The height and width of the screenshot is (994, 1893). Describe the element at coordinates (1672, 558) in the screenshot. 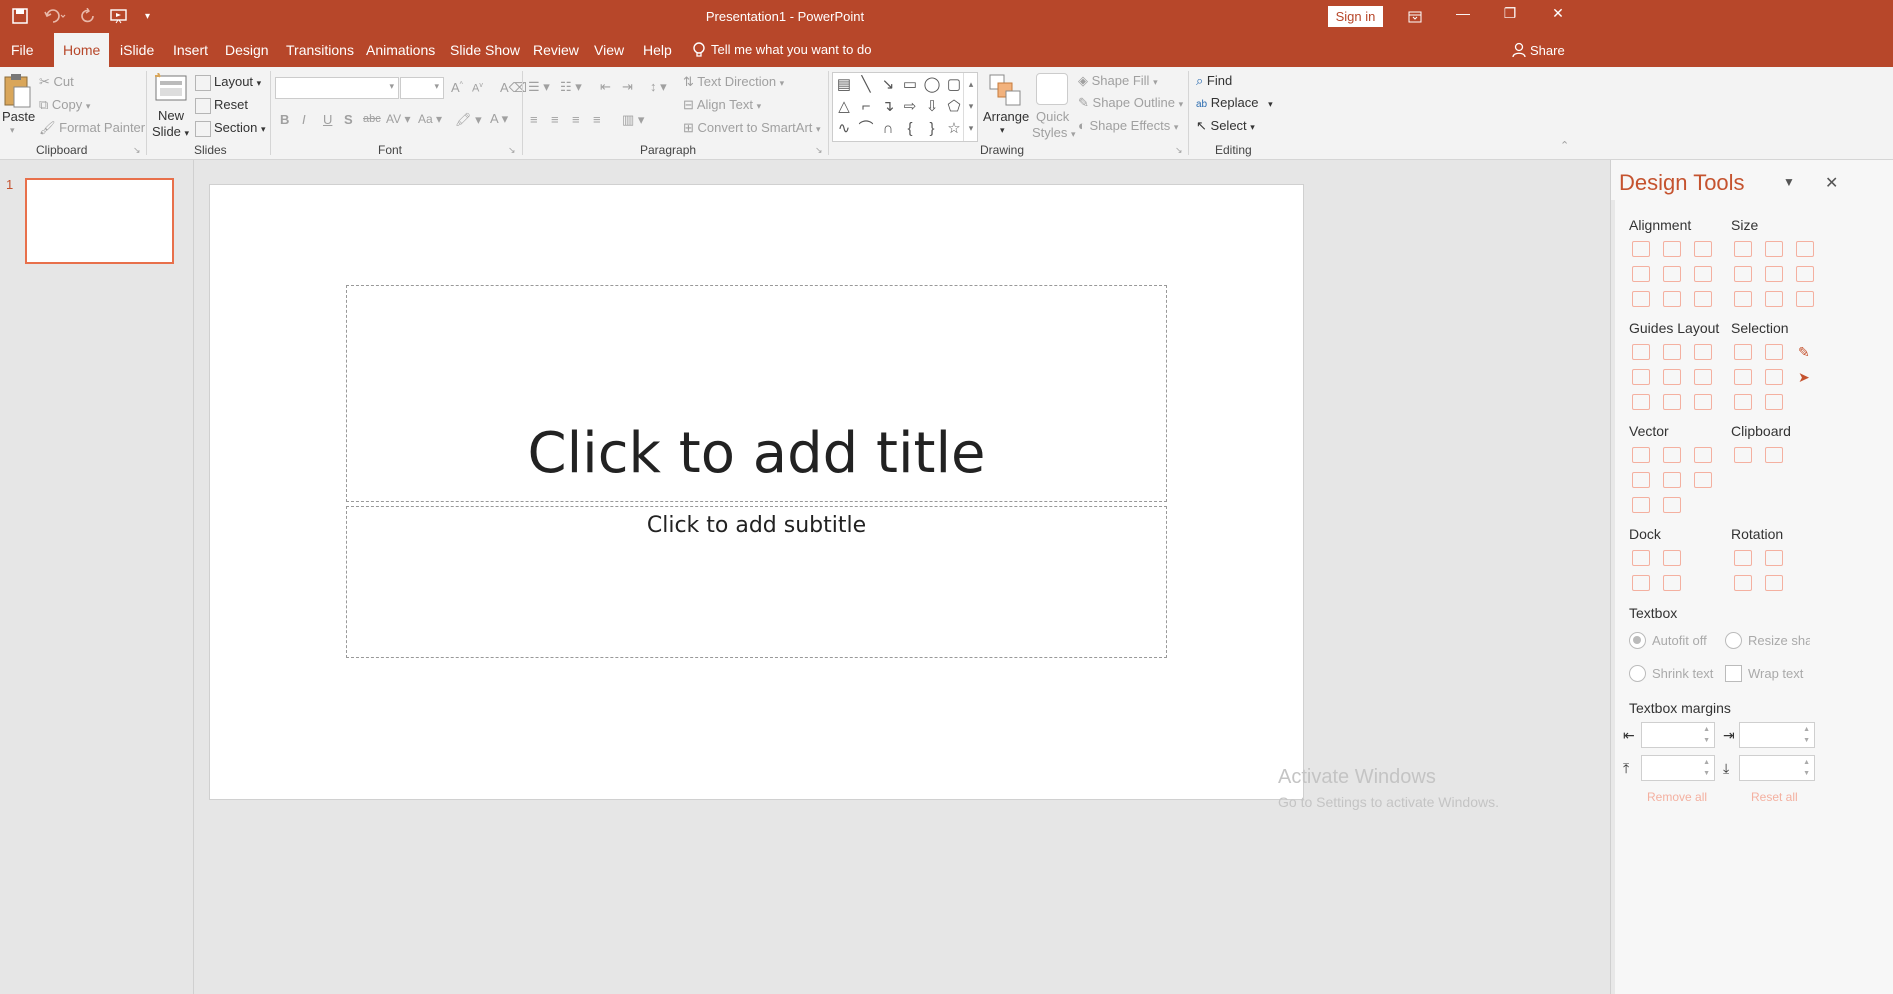

I see `dock-tool-icon` at that location.